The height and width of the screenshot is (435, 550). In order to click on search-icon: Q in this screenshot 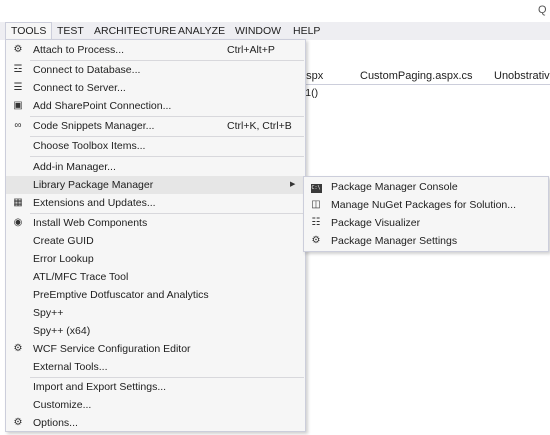, I will do `click(542, 10)`.